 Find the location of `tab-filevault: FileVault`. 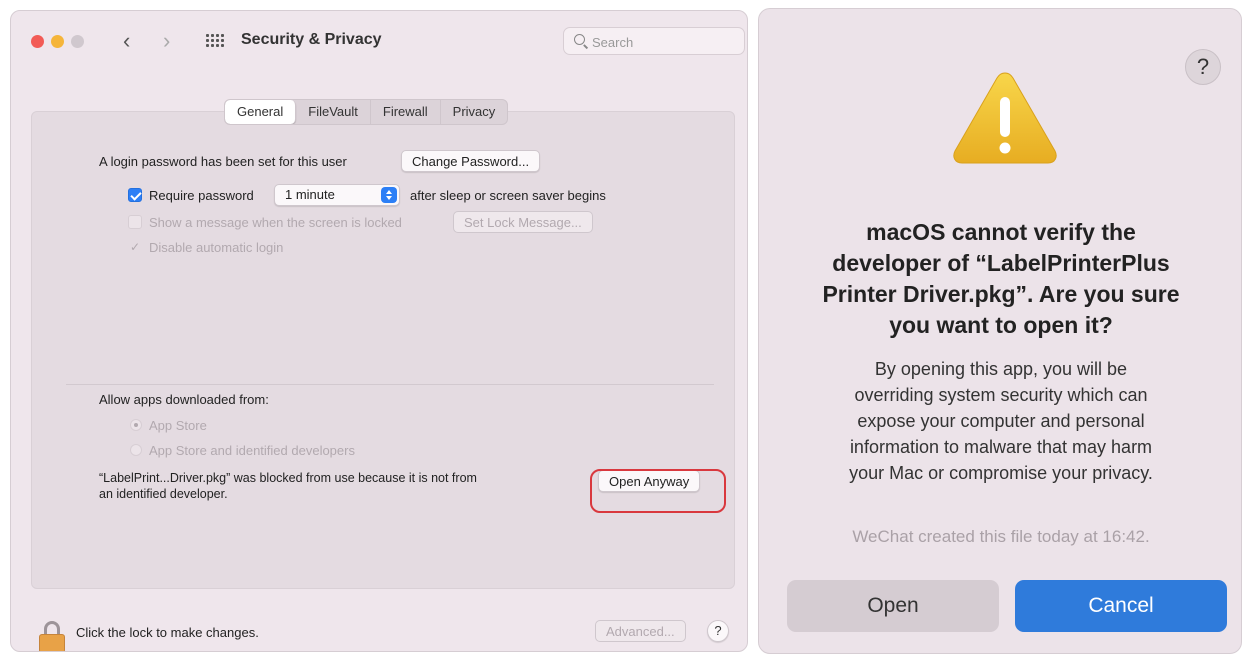

tab-filevault: FileVault is located at coordinates (333, 112).